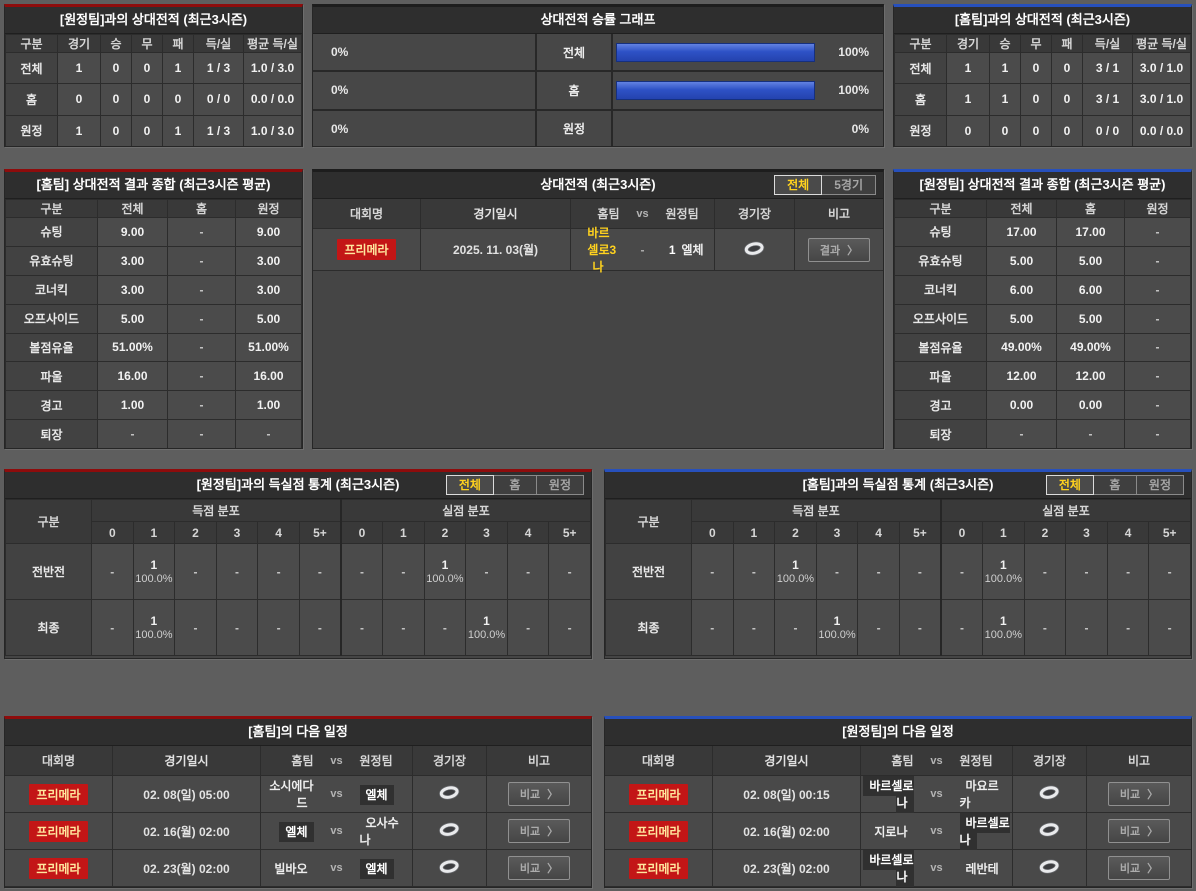 Image resolution: width=1196 pixels, height=891 pixels. I want to click on row-label: 코너킥, so click(51, 289).